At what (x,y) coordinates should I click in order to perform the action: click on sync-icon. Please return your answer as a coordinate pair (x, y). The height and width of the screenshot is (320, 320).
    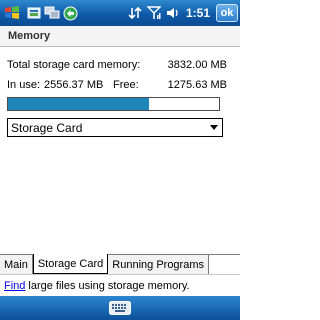
    Looking at the image, I should click on (70, 13).